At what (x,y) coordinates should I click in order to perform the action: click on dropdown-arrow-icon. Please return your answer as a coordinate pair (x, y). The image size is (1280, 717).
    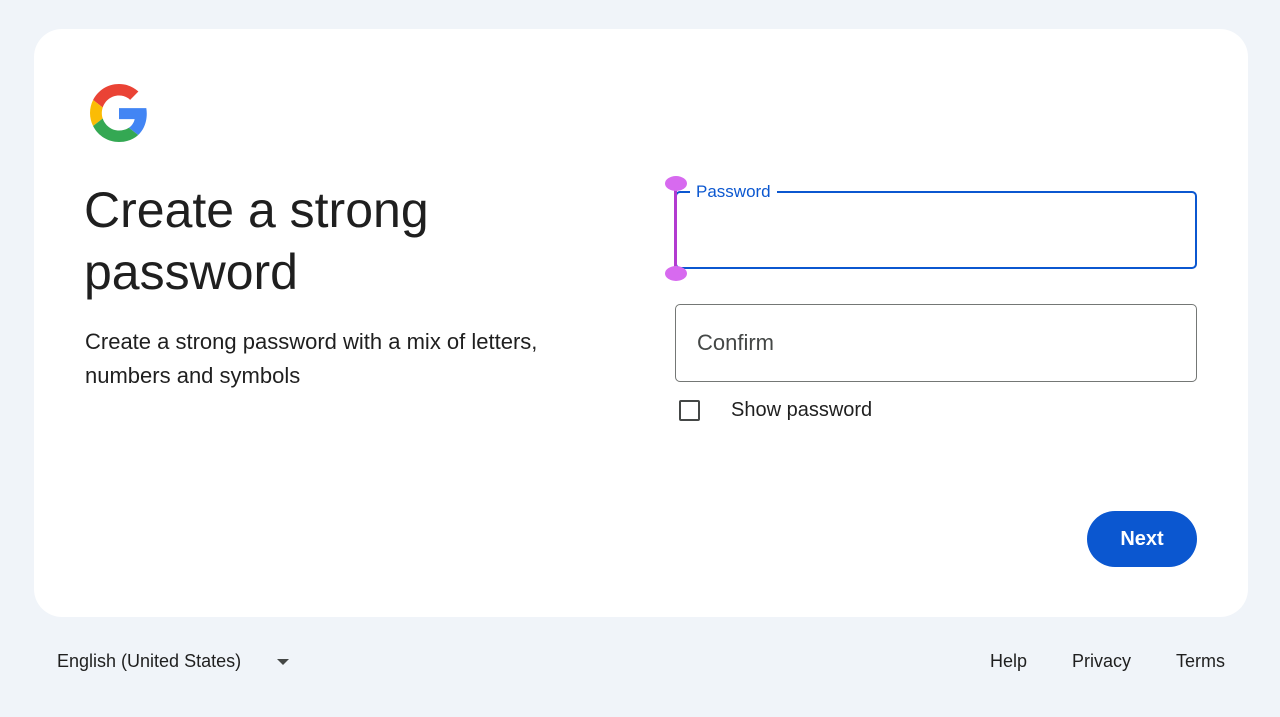
    Looking at the image, I should click on (283, 662).